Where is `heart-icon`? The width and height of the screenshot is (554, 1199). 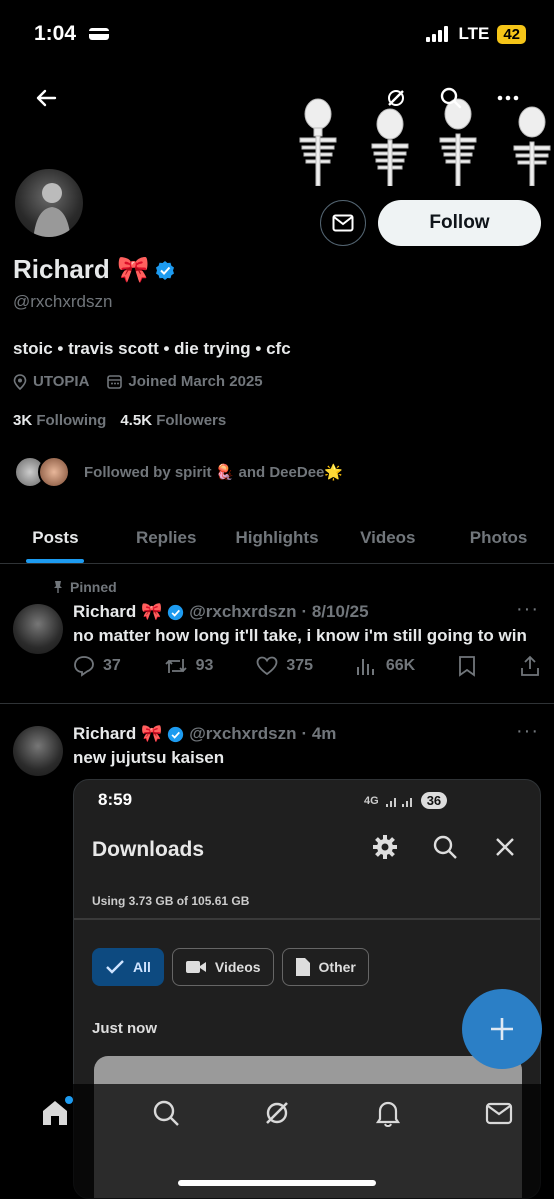
heart-icon is located at coordinates (267, 666).